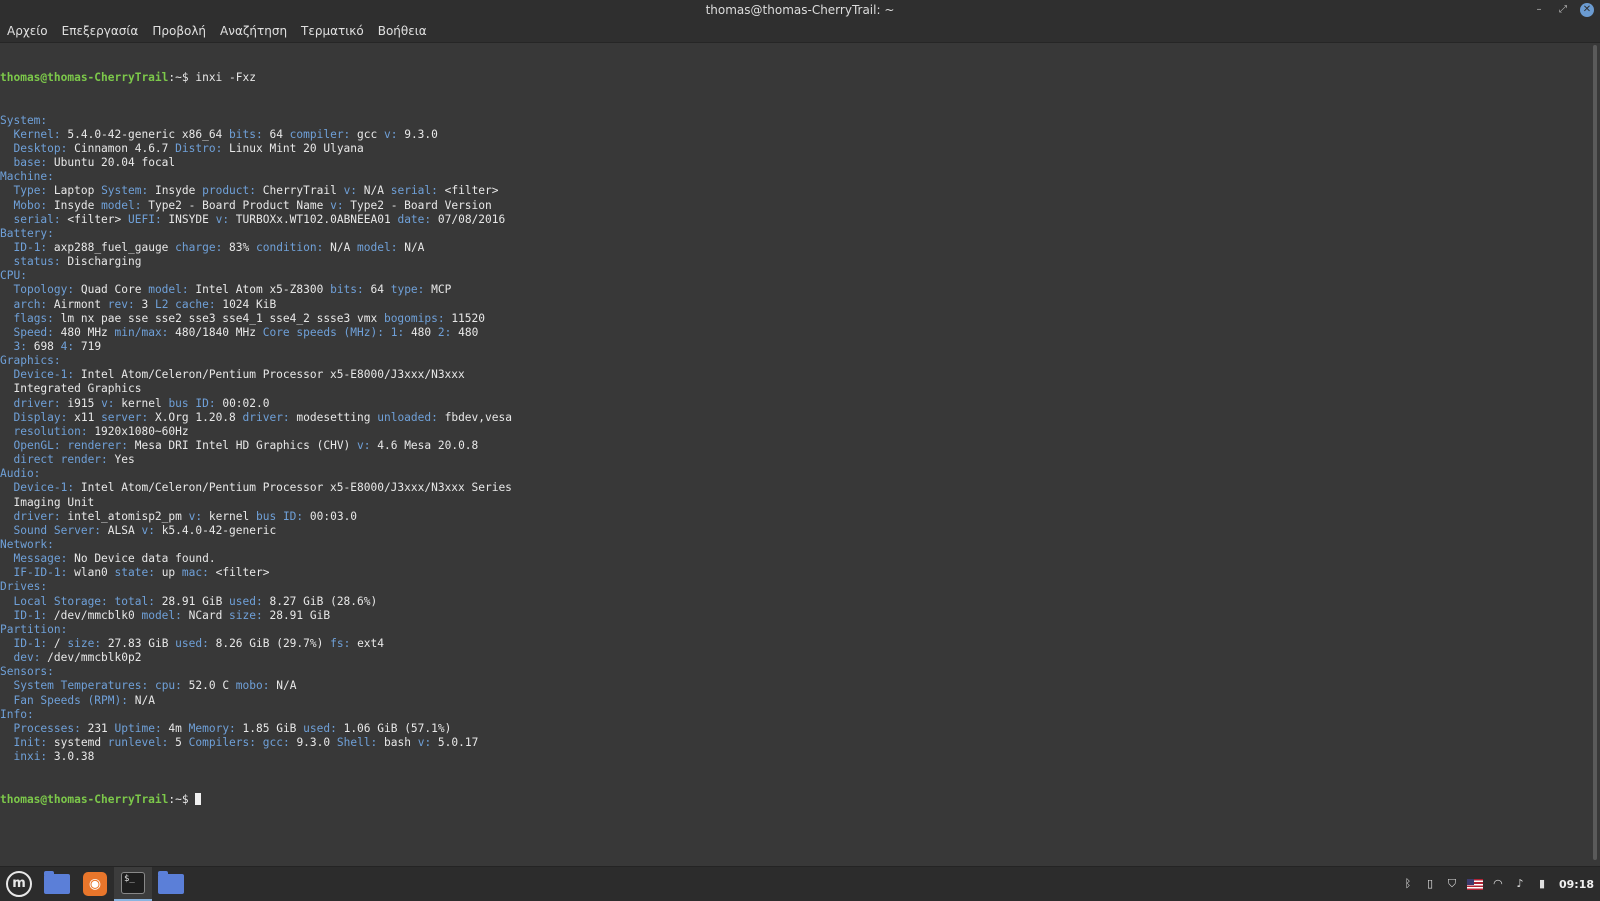 The width and height of the screenshot is (1600, 901). Describe the element at coordinates (1542, 884) in the screenshot. I see `battery-icon: ▮` at that location.